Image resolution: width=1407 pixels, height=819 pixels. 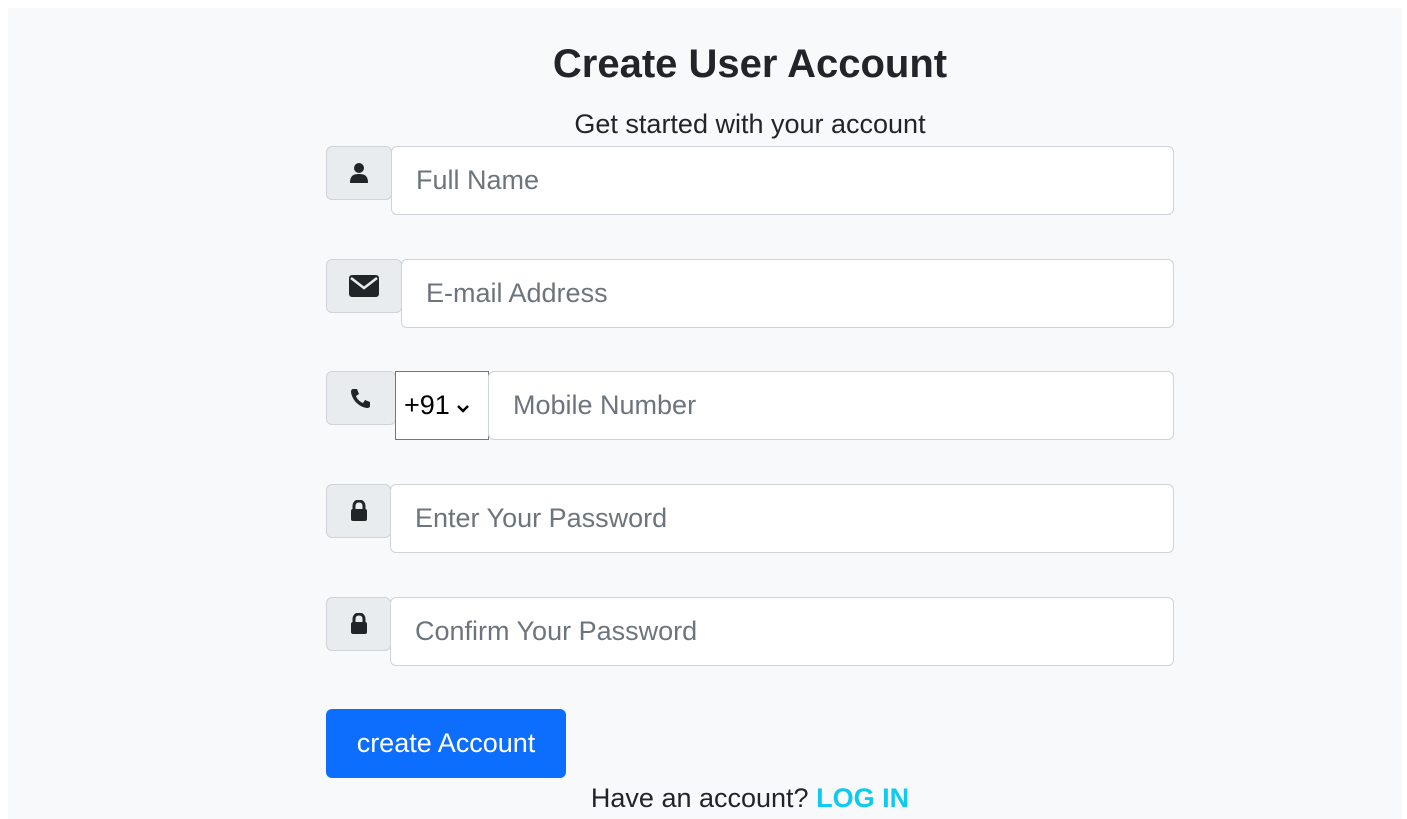 What do you see at coordinates (782, 631) in the screenshot?
I see `confirm-password-input` at bounding box center [782, 631].